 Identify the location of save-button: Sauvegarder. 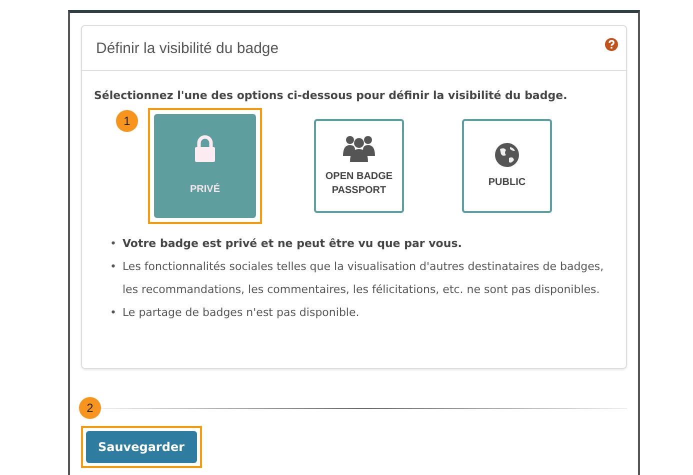
(141, 447).